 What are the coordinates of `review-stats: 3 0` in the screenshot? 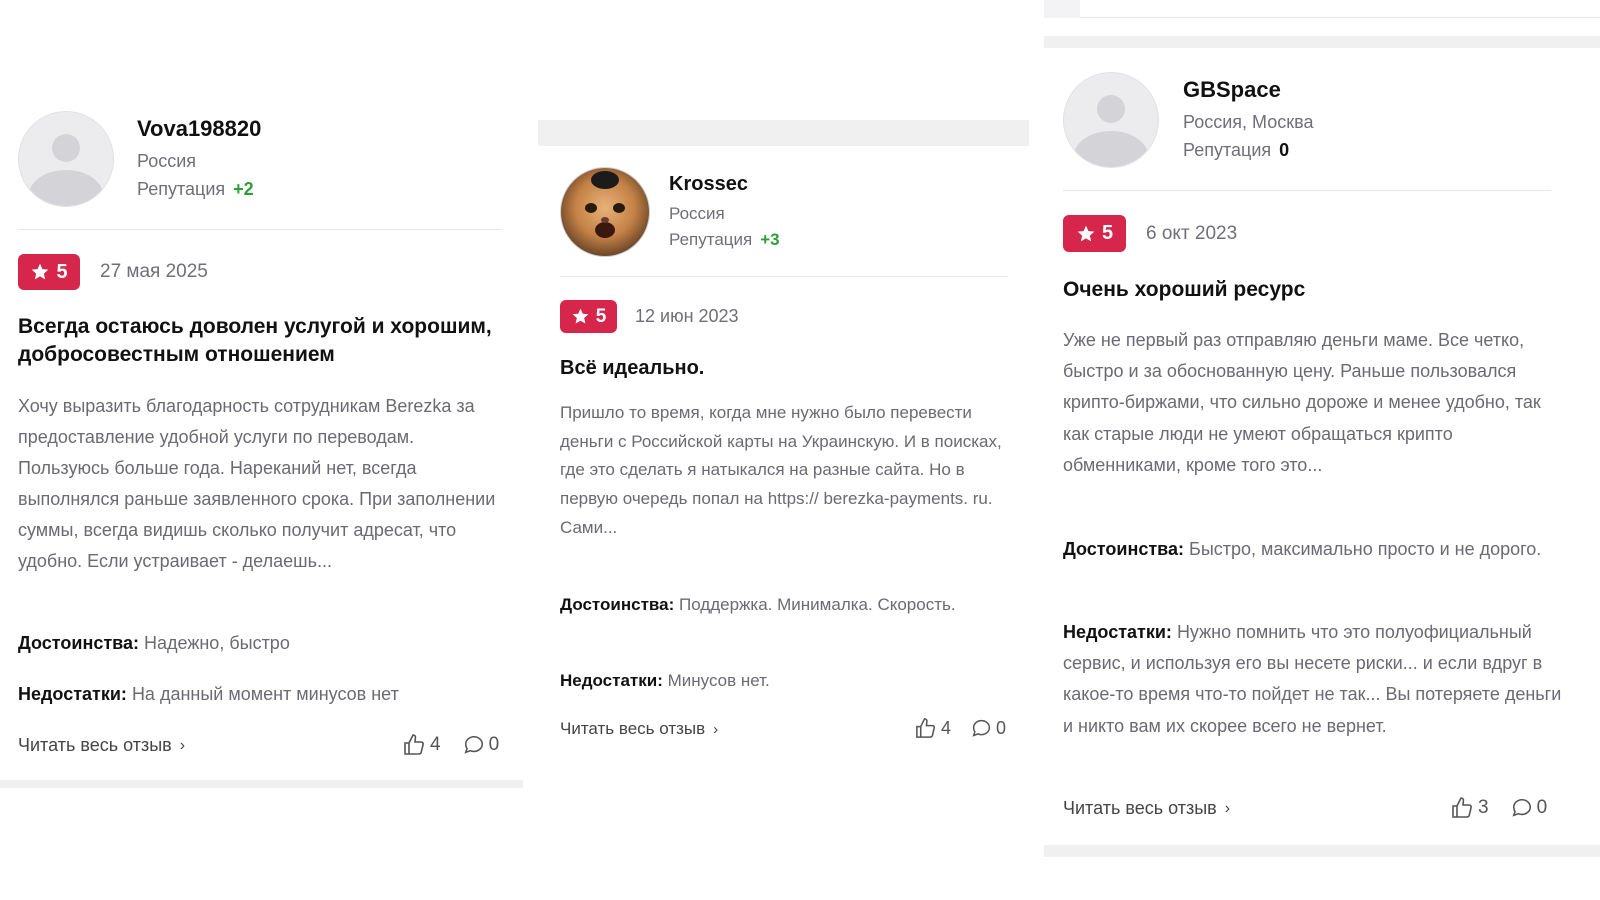 It's located at (1498, 808).